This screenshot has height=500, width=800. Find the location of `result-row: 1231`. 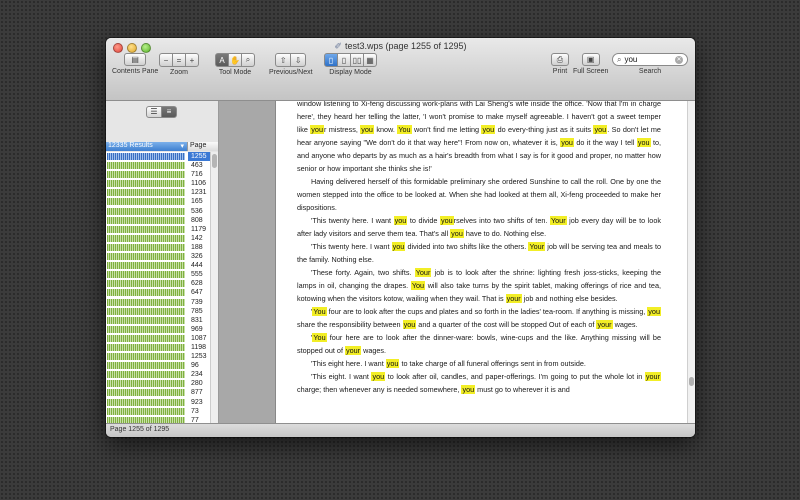

result-row: 1231 is located at coordinates (162, 192).